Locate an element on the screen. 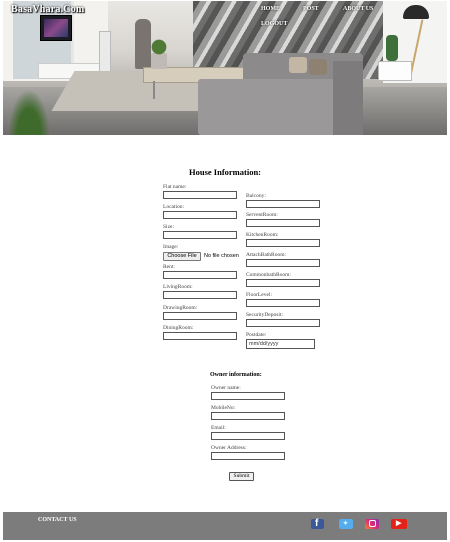  nav-home: HOME is located at coordinates (270, 9).